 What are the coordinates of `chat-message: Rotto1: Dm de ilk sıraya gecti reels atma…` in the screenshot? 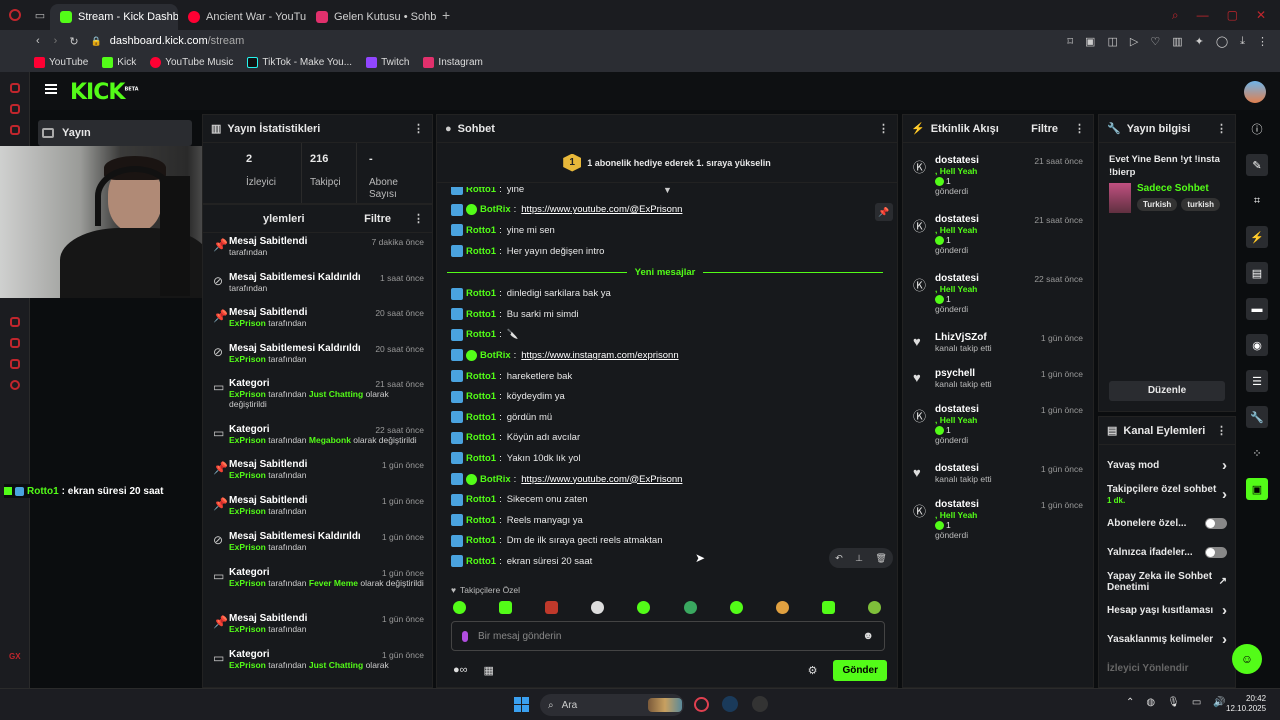 It's located at (665, 541).